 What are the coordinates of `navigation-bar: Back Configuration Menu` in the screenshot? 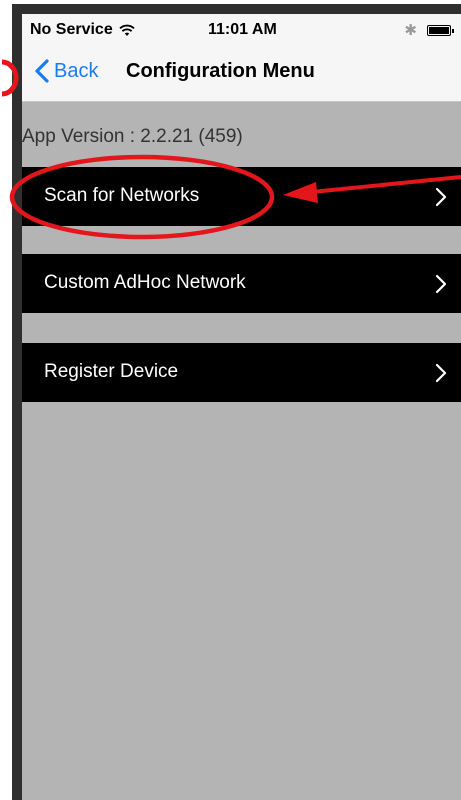 It's located at (241, 74).